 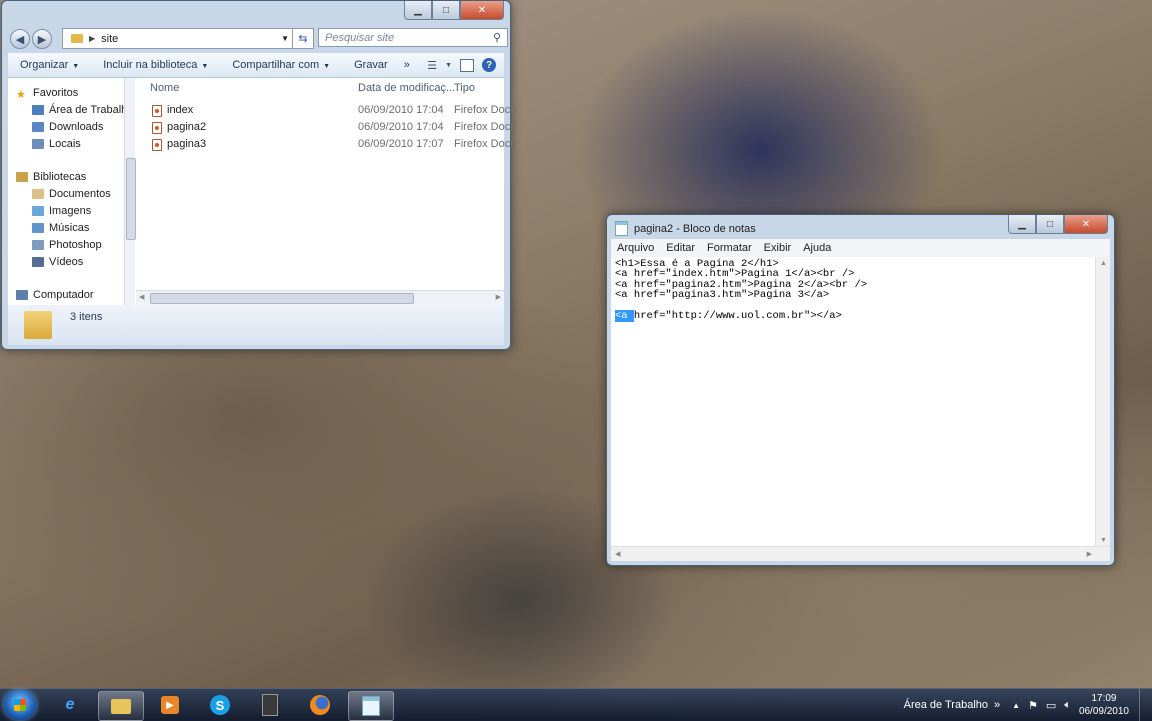 I want to click on explorer-caption-buttons: ▁ □ ✕, so click(x=454, y=10).